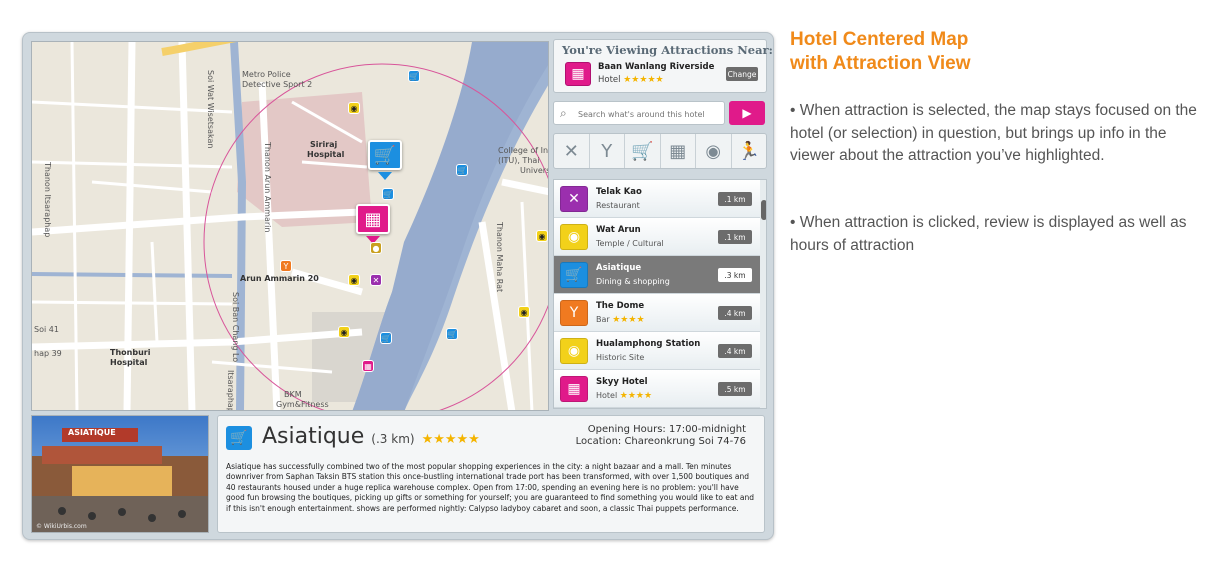 This screenshot has height=576, width=1220. Describe the element at coordinates (657, 199) in the screenshot. I see `attraction-row: ✕ Telak Kao Restaurant .1 km` at that location.